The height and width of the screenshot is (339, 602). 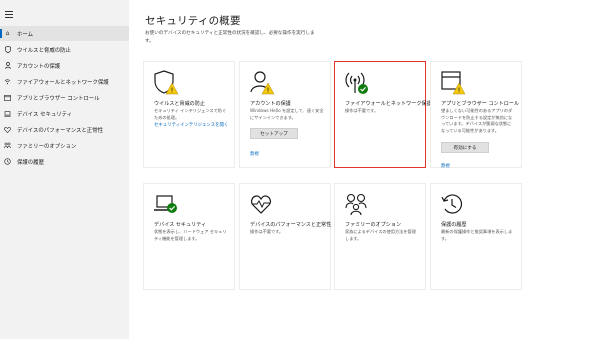 What do you see at coordinates (356, 82) in the screenshot?
I see `wifi-check-icon` at bounding box center [356, 82].